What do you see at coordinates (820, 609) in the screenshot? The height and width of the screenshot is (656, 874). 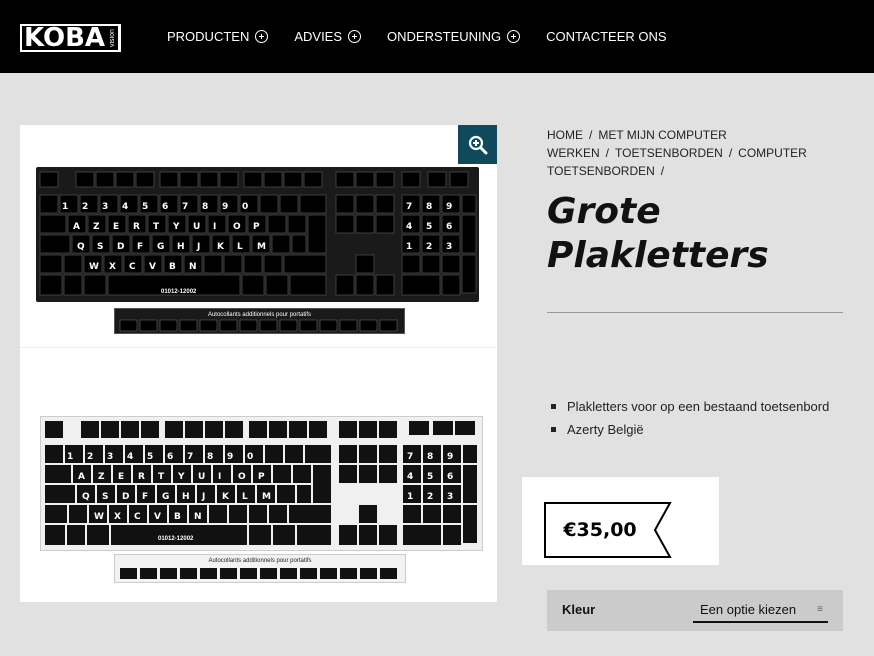 I see `select-menu-icon: ≡` at bounding box center [820, 609].